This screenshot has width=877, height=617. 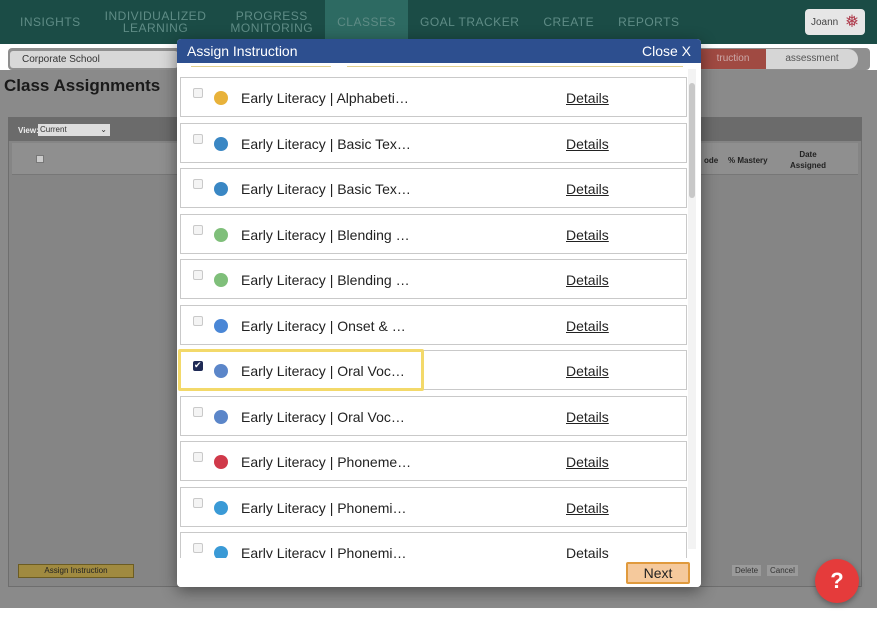 What do you see at coordinates (711, 160) in the screenshot?
I see `column-code: ode` at bounding box center [711, 160].